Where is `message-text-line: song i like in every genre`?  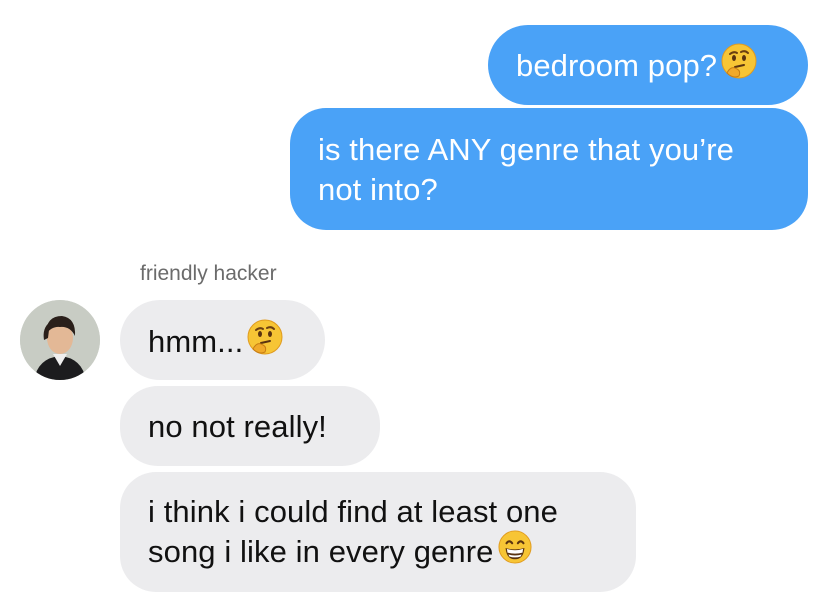 message-text-line: song i like in every genre is located at coordinates (321, 552).